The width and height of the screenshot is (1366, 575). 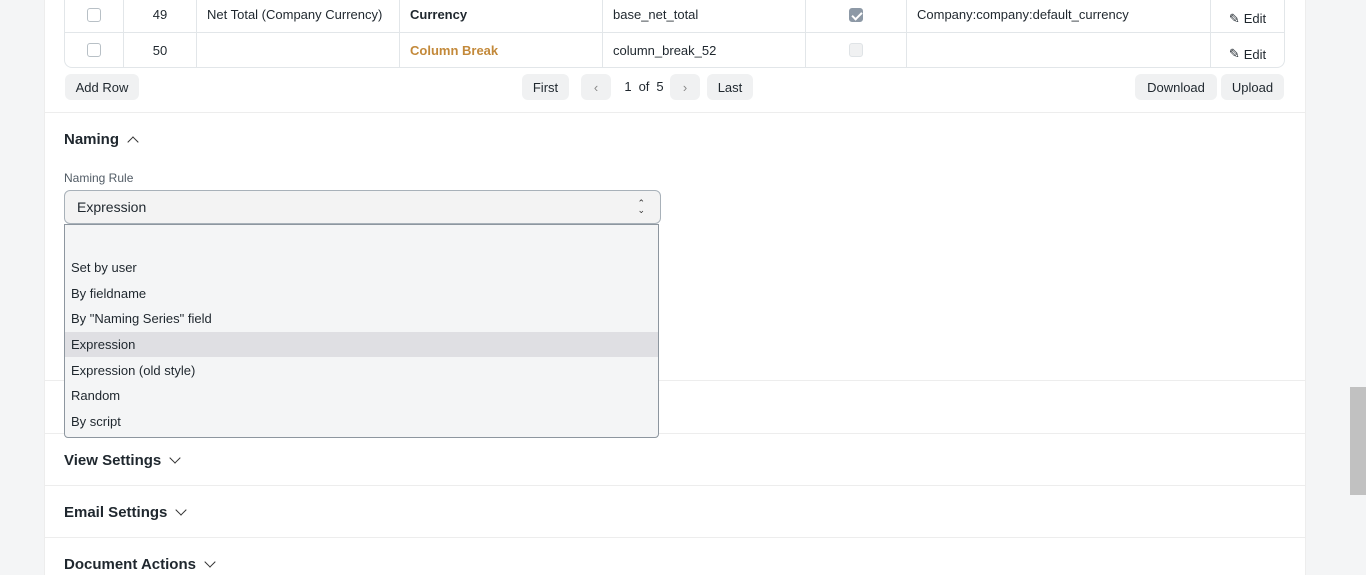 I want to click on field-label-cell: Net Total (Company Currency), so click(x=298, y=16).